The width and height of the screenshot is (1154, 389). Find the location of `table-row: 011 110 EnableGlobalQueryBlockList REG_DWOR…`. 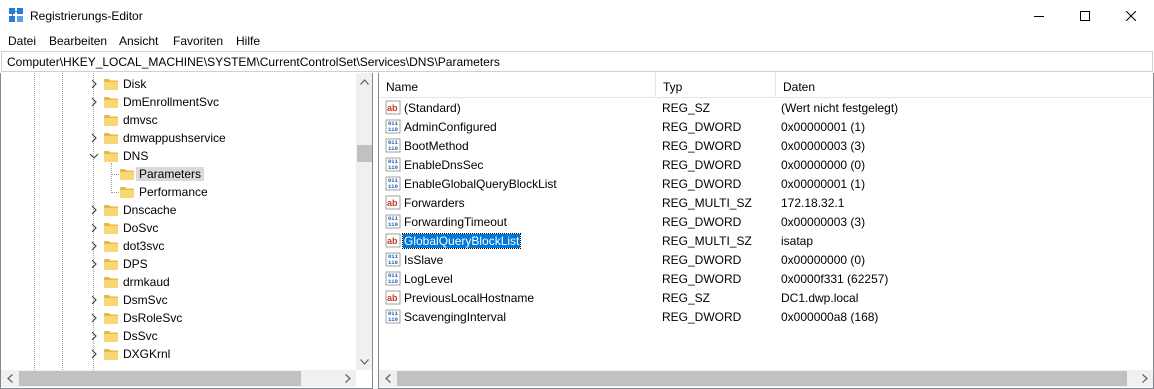

table-row: 011 110 EnableGlobalQueryBlockList REG_DWOR… is located at coordinates (766, 183).